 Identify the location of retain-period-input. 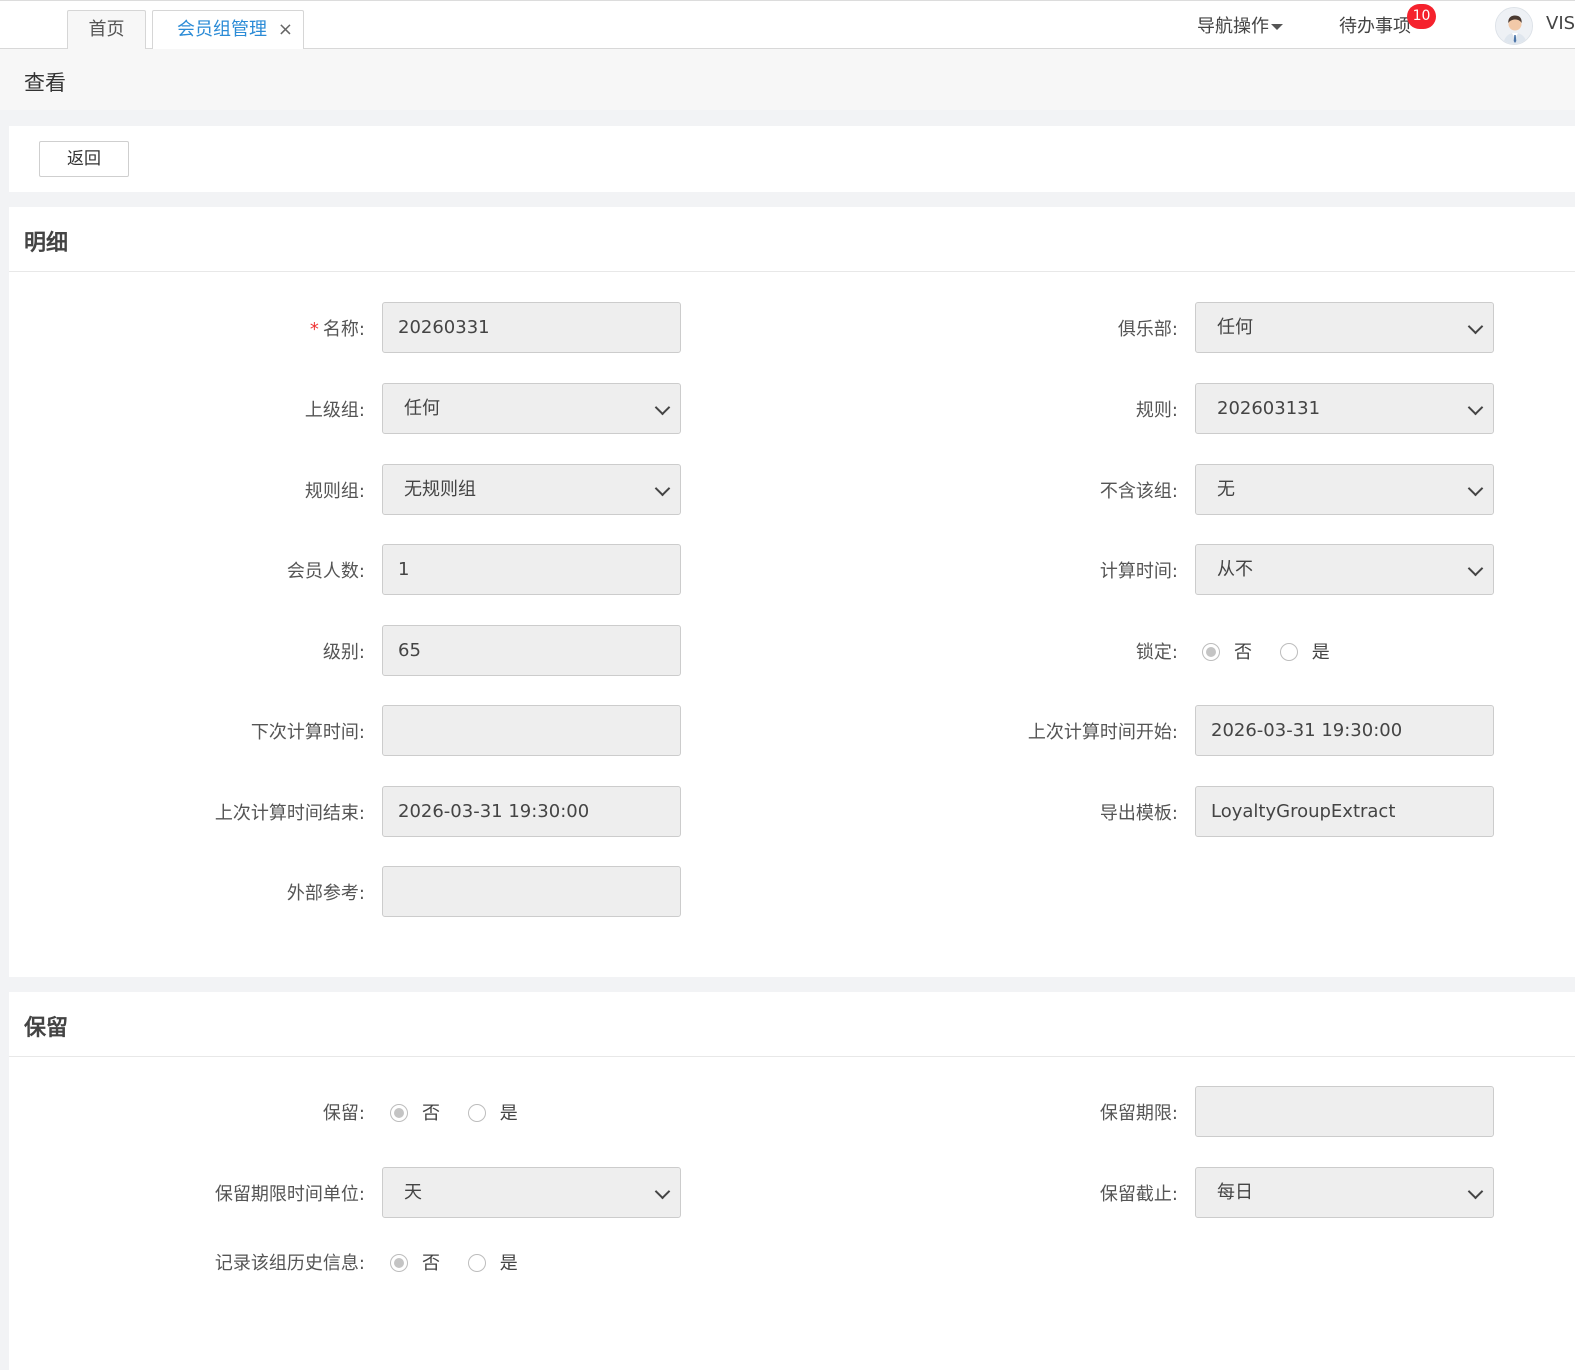
(1344, 1111).